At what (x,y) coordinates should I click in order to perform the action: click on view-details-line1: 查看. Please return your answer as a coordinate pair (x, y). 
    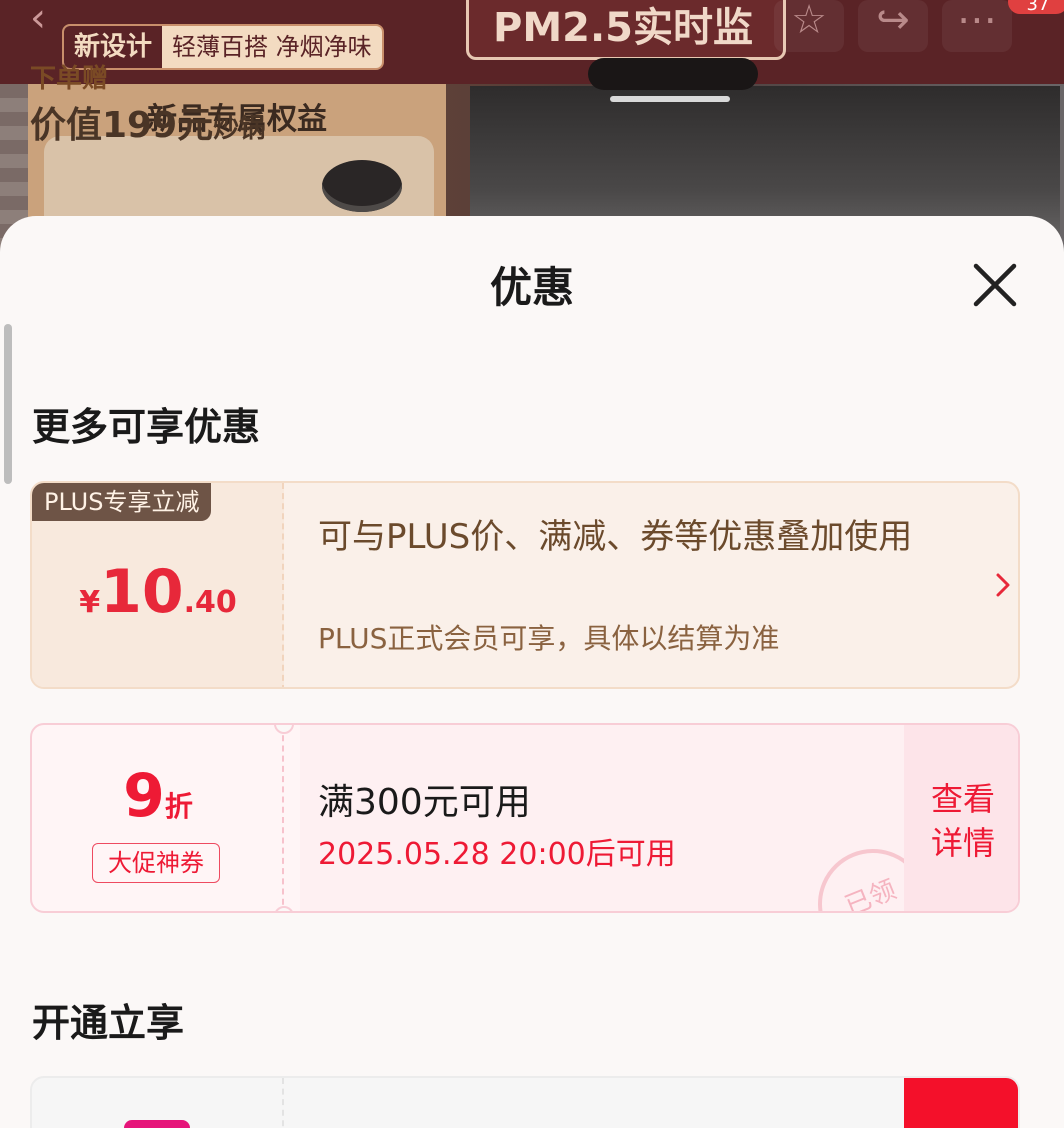
    Looking at the image, I should click on (962, 799).